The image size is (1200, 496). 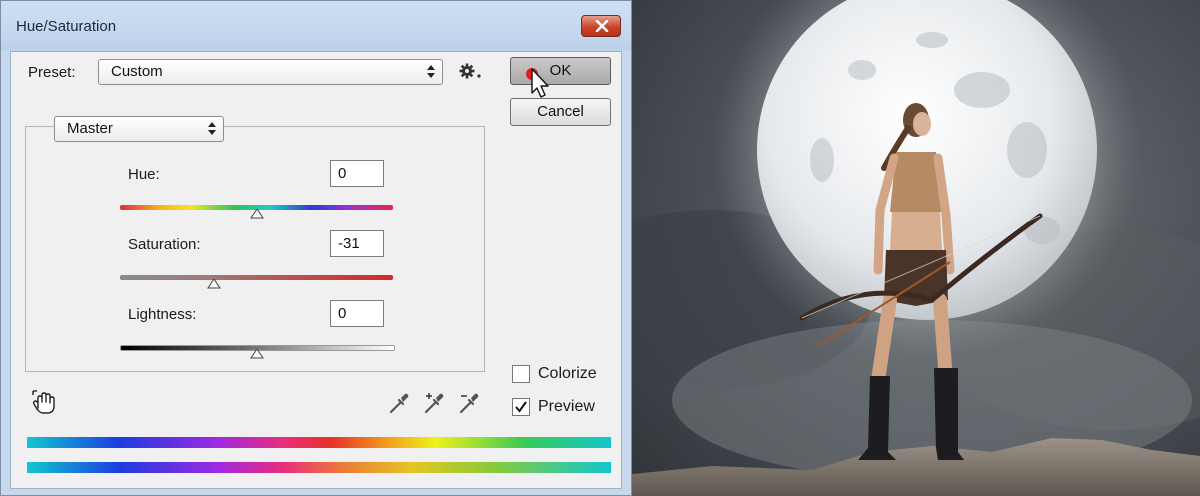 I want to click on gear-icon, so click(x=472, y=72).